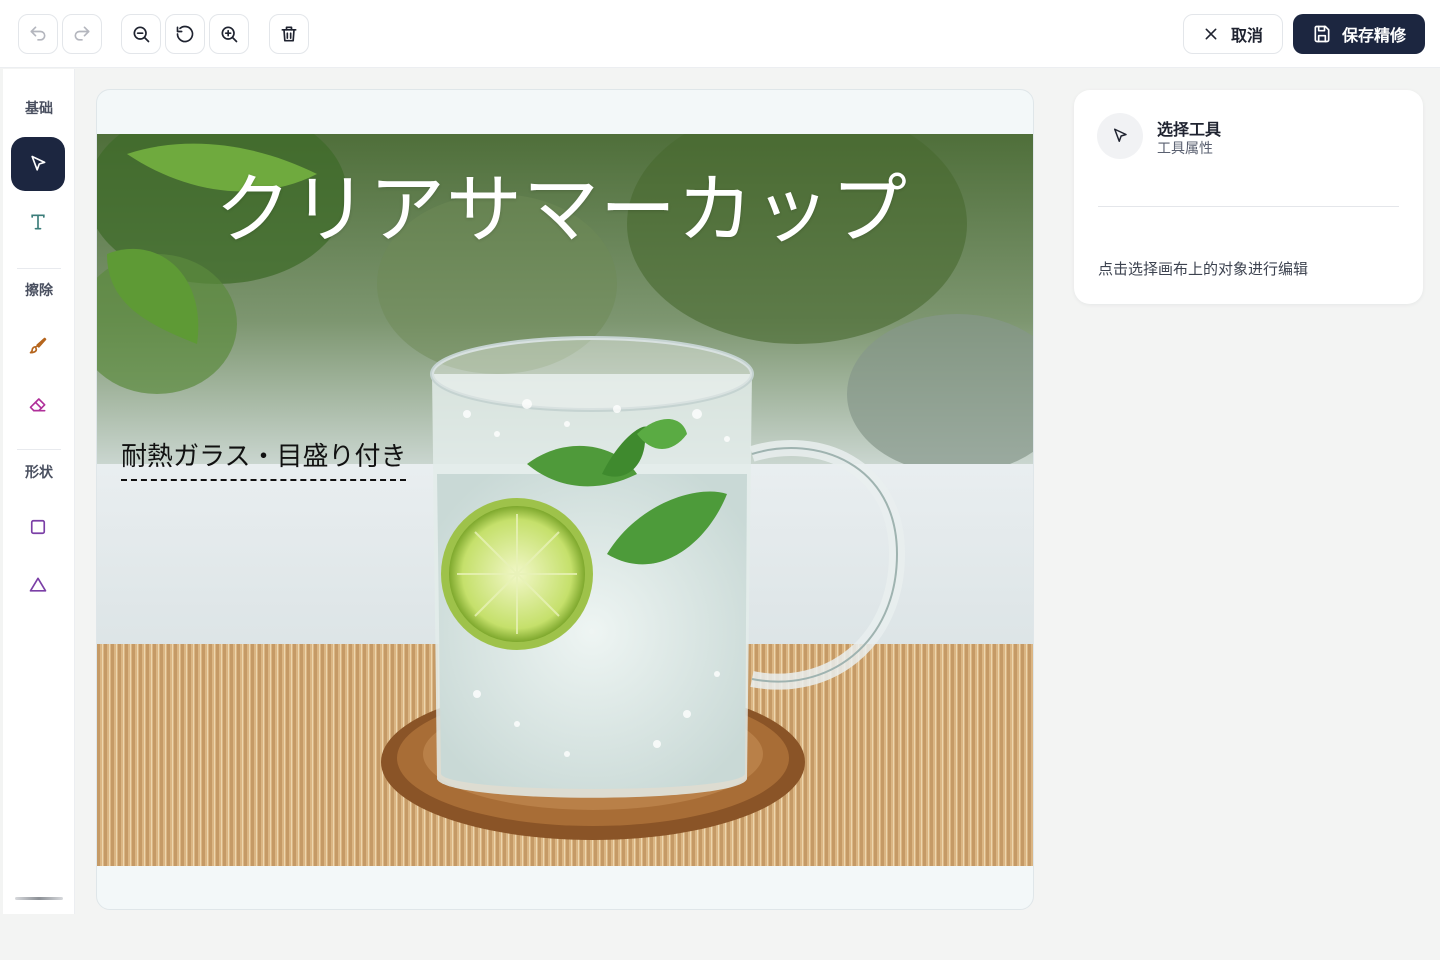  Describe the element at coordinates (39, 109) in the screenshot. I see `section-label-basic: 基础` at that location.